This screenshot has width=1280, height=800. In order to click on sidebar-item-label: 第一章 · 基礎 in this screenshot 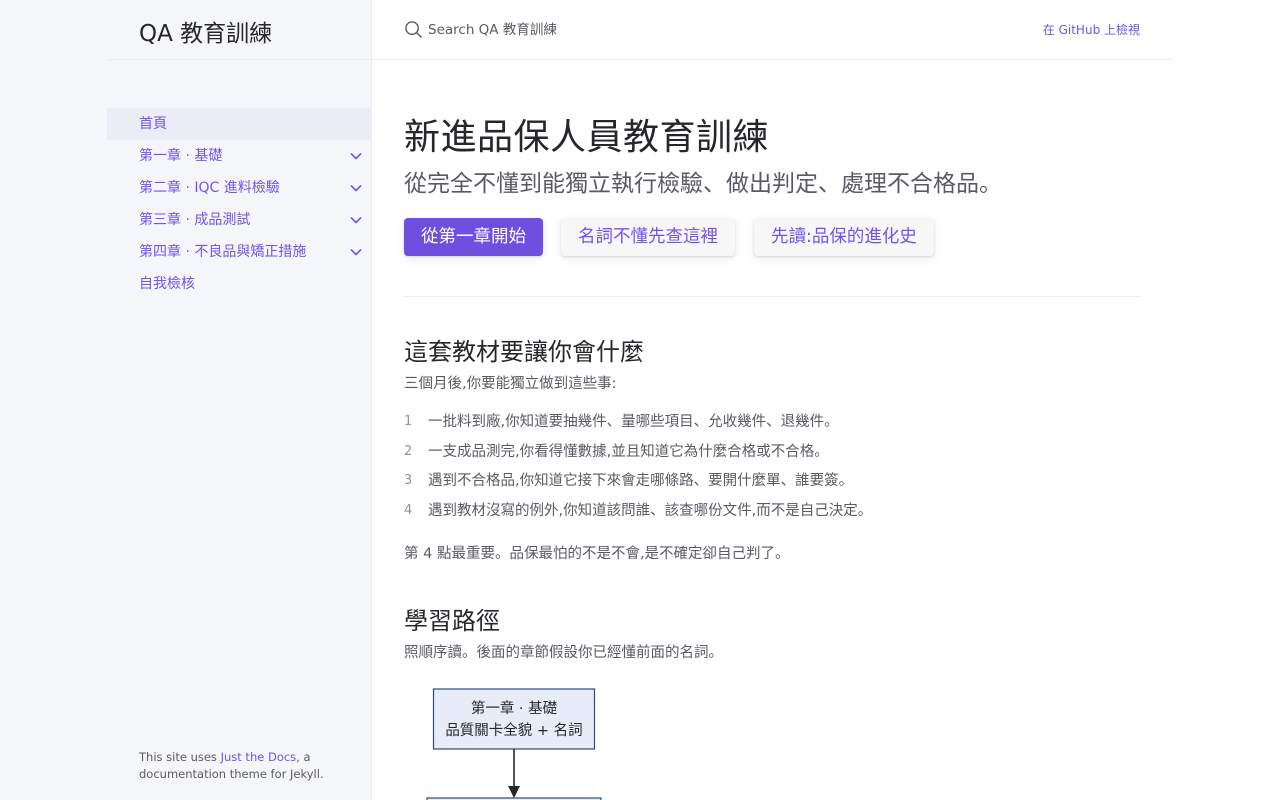, I will do `click(181, 156)`.